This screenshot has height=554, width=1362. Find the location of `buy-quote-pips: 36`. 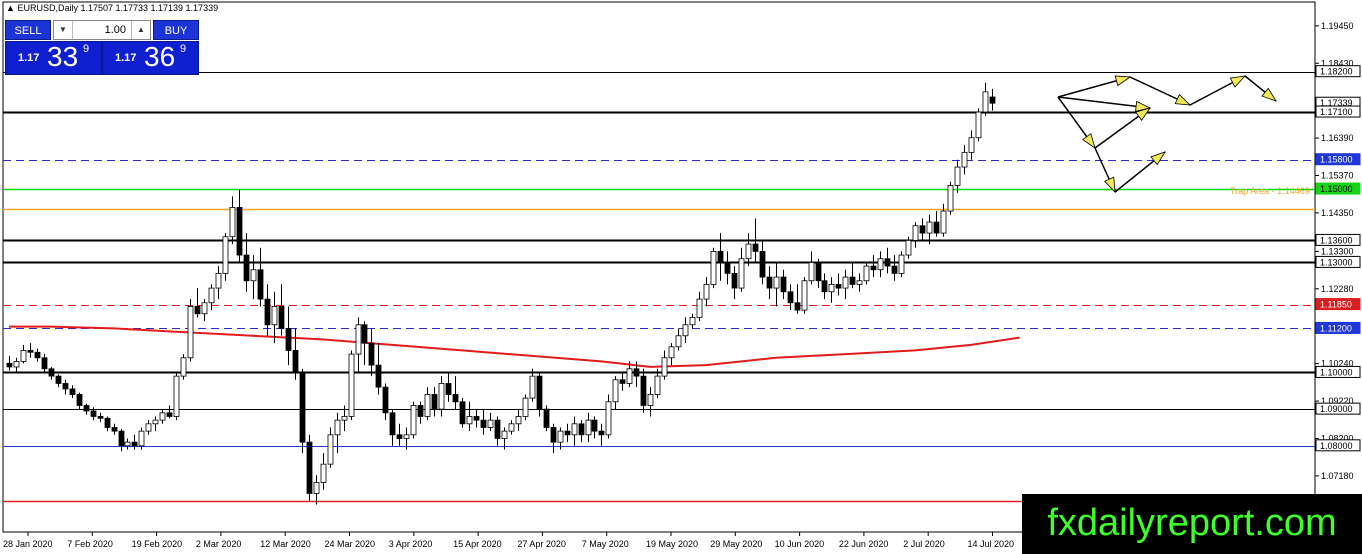

buy-quote-pips: 36 is located at coordinates (160, 56).